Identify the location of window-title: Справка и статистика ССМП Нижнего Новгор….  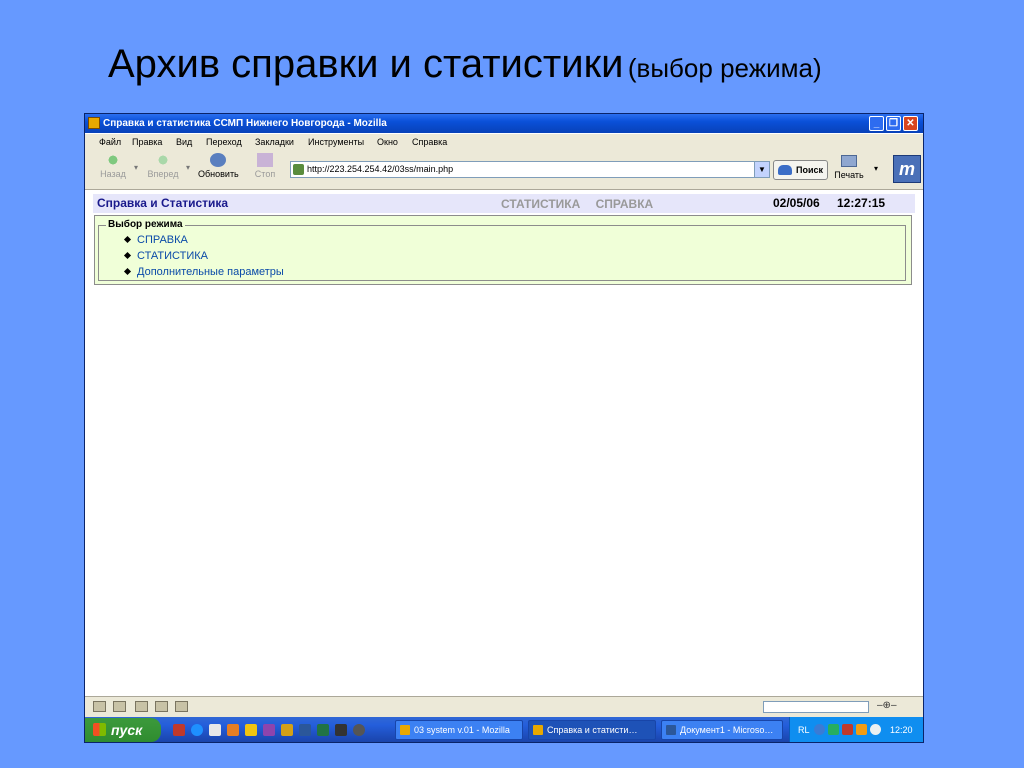
(245, 123).